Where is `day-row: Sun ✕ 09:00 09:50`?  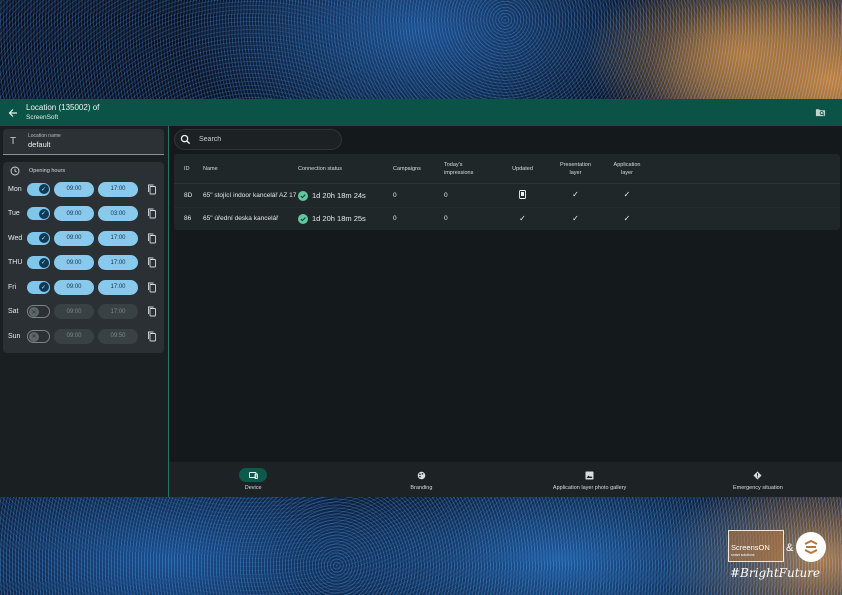
day-row: Sun ✕ 09:00 09:50 is located at coordinates (83, 336).